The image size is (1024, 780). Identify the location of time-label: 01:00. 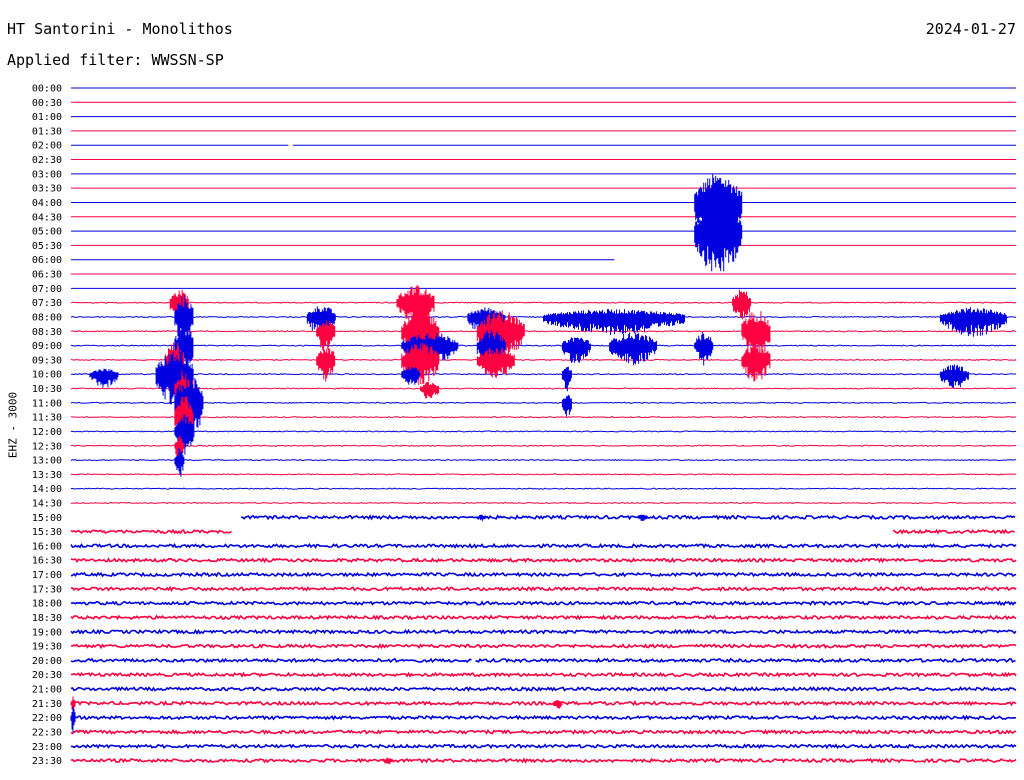
(47, 117).